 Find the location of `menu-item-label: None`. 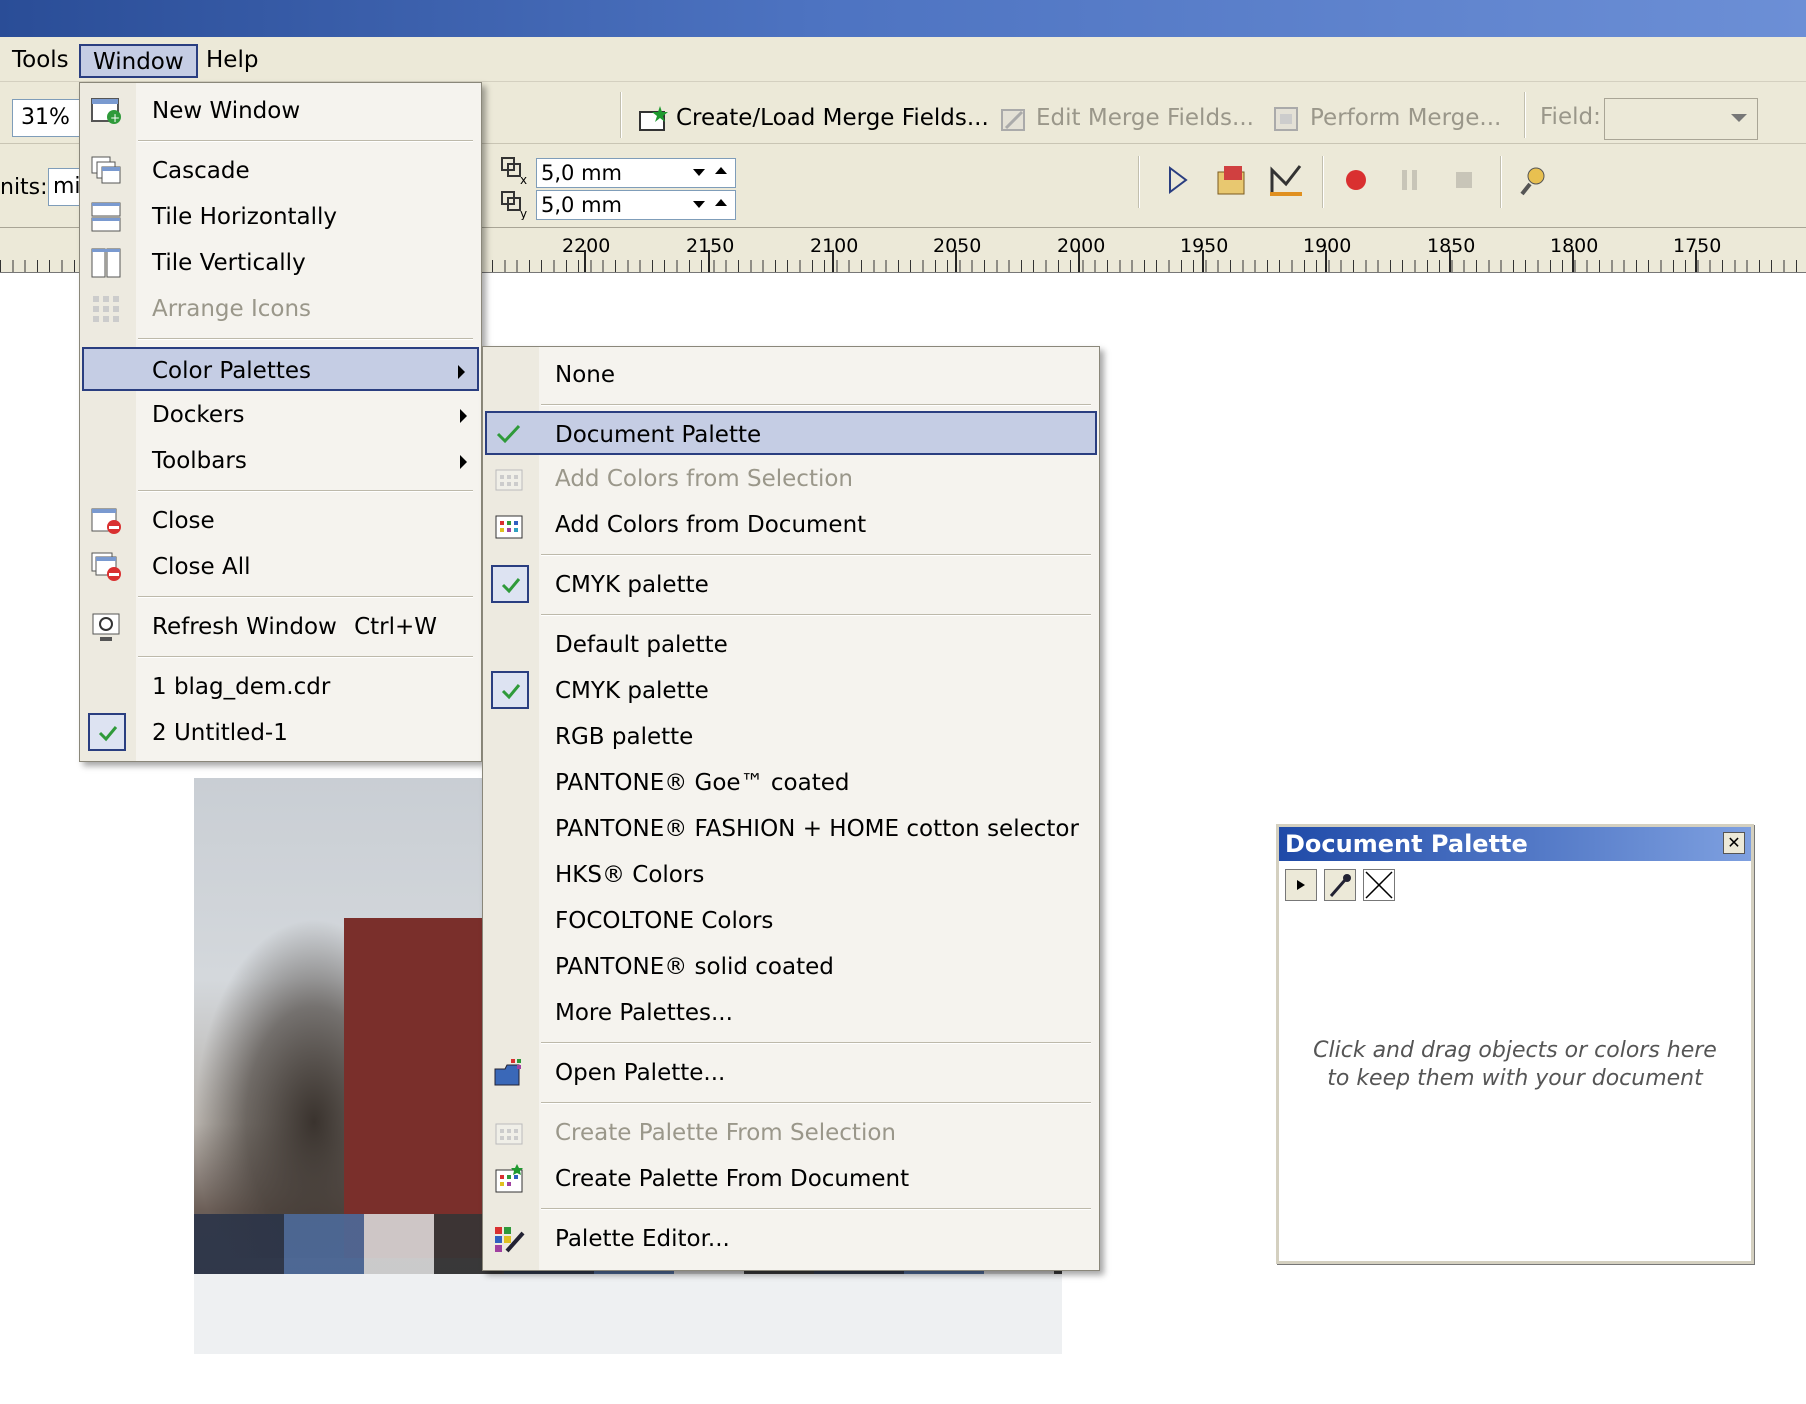

menu-item-label: None is located at coordinates (585, 375).